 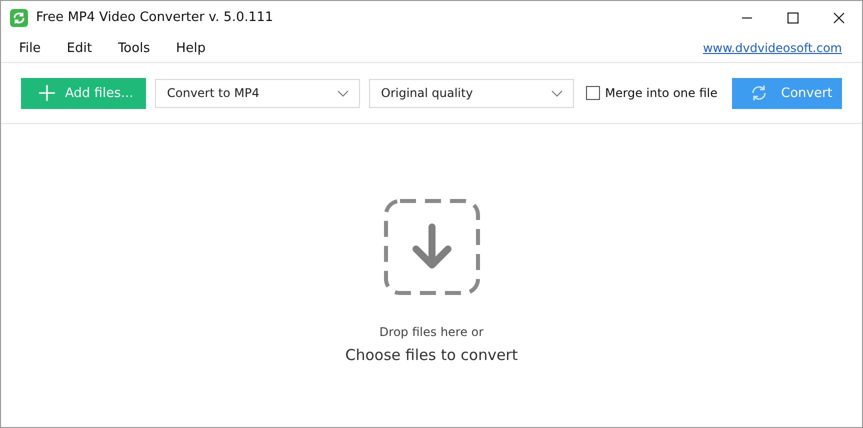 What do you see at coordinates (191, 48) in the screenshot?
I see `menu-item: Help` at bounding box center [191, 48].